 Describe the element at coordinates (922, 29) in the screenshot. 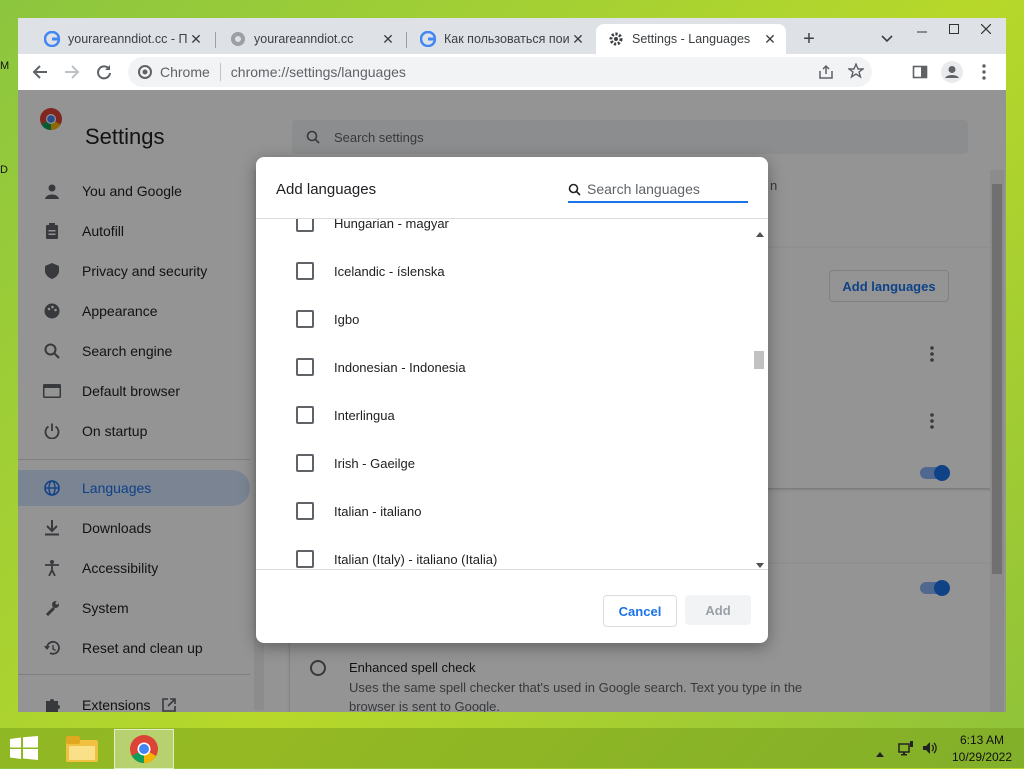

I see `minimize-icon` at that location.